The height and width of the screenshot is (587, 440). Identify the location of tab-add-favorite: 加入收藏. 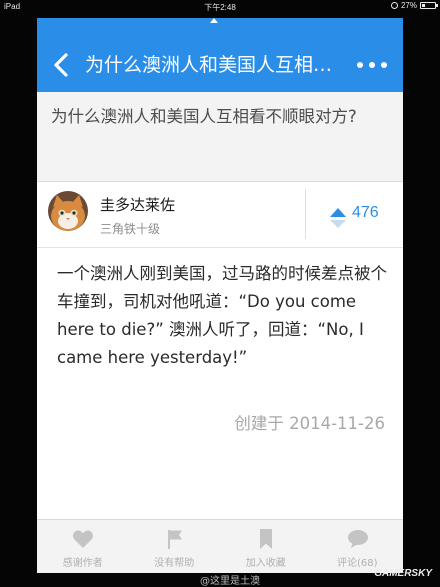
(266, 546).